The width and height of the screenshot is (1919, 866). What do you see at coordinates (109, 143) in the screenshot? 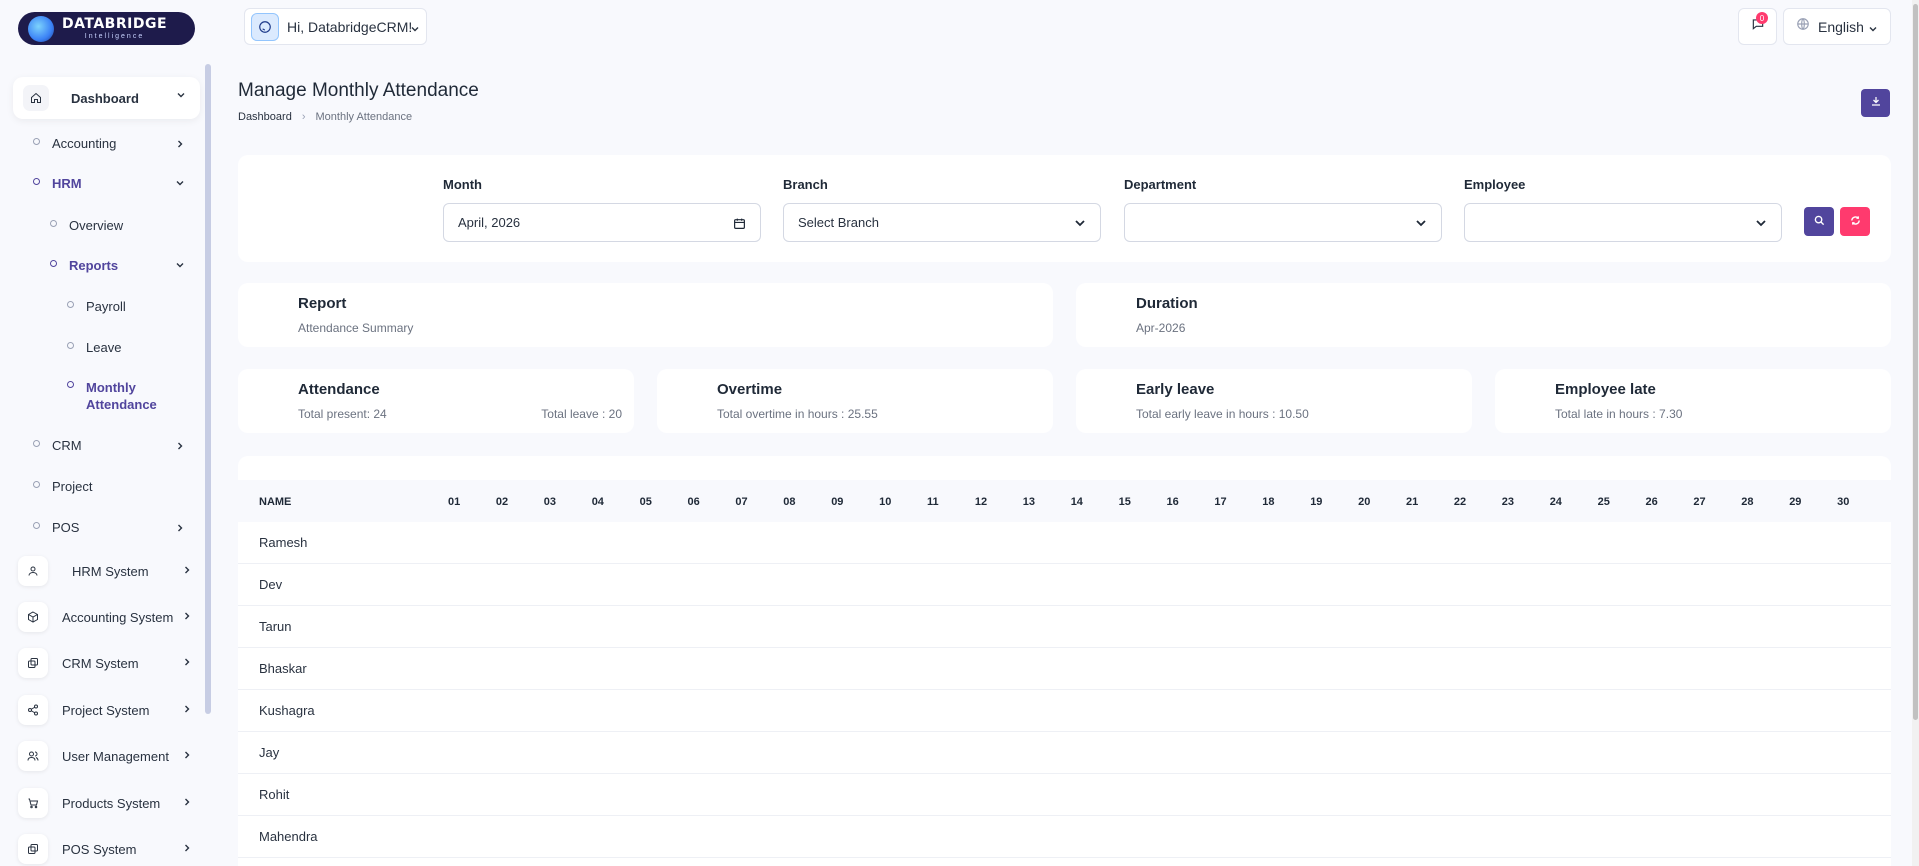
I see `sidebar-item-accounting: Accounting` at bounding box center [109, 143].